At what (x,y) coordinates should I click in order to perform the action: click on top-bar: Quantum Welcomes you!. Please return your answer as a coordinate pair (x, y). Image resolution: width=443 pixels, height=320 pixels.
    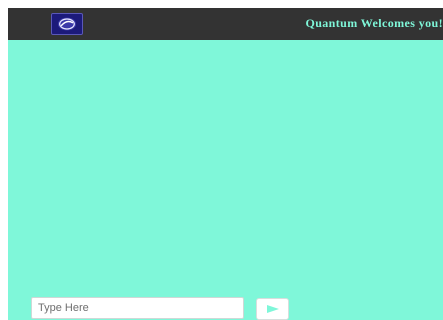
    Looking at the image, I should click on (225, 24).